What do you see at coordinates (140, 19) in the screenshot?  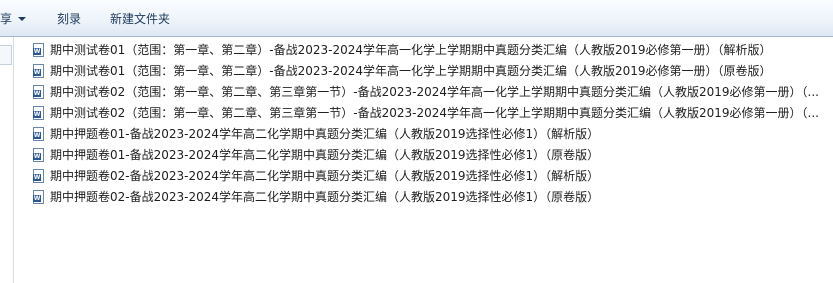 I see `new-folder-button: 新建文件夹` at bounding box center [140, 19].